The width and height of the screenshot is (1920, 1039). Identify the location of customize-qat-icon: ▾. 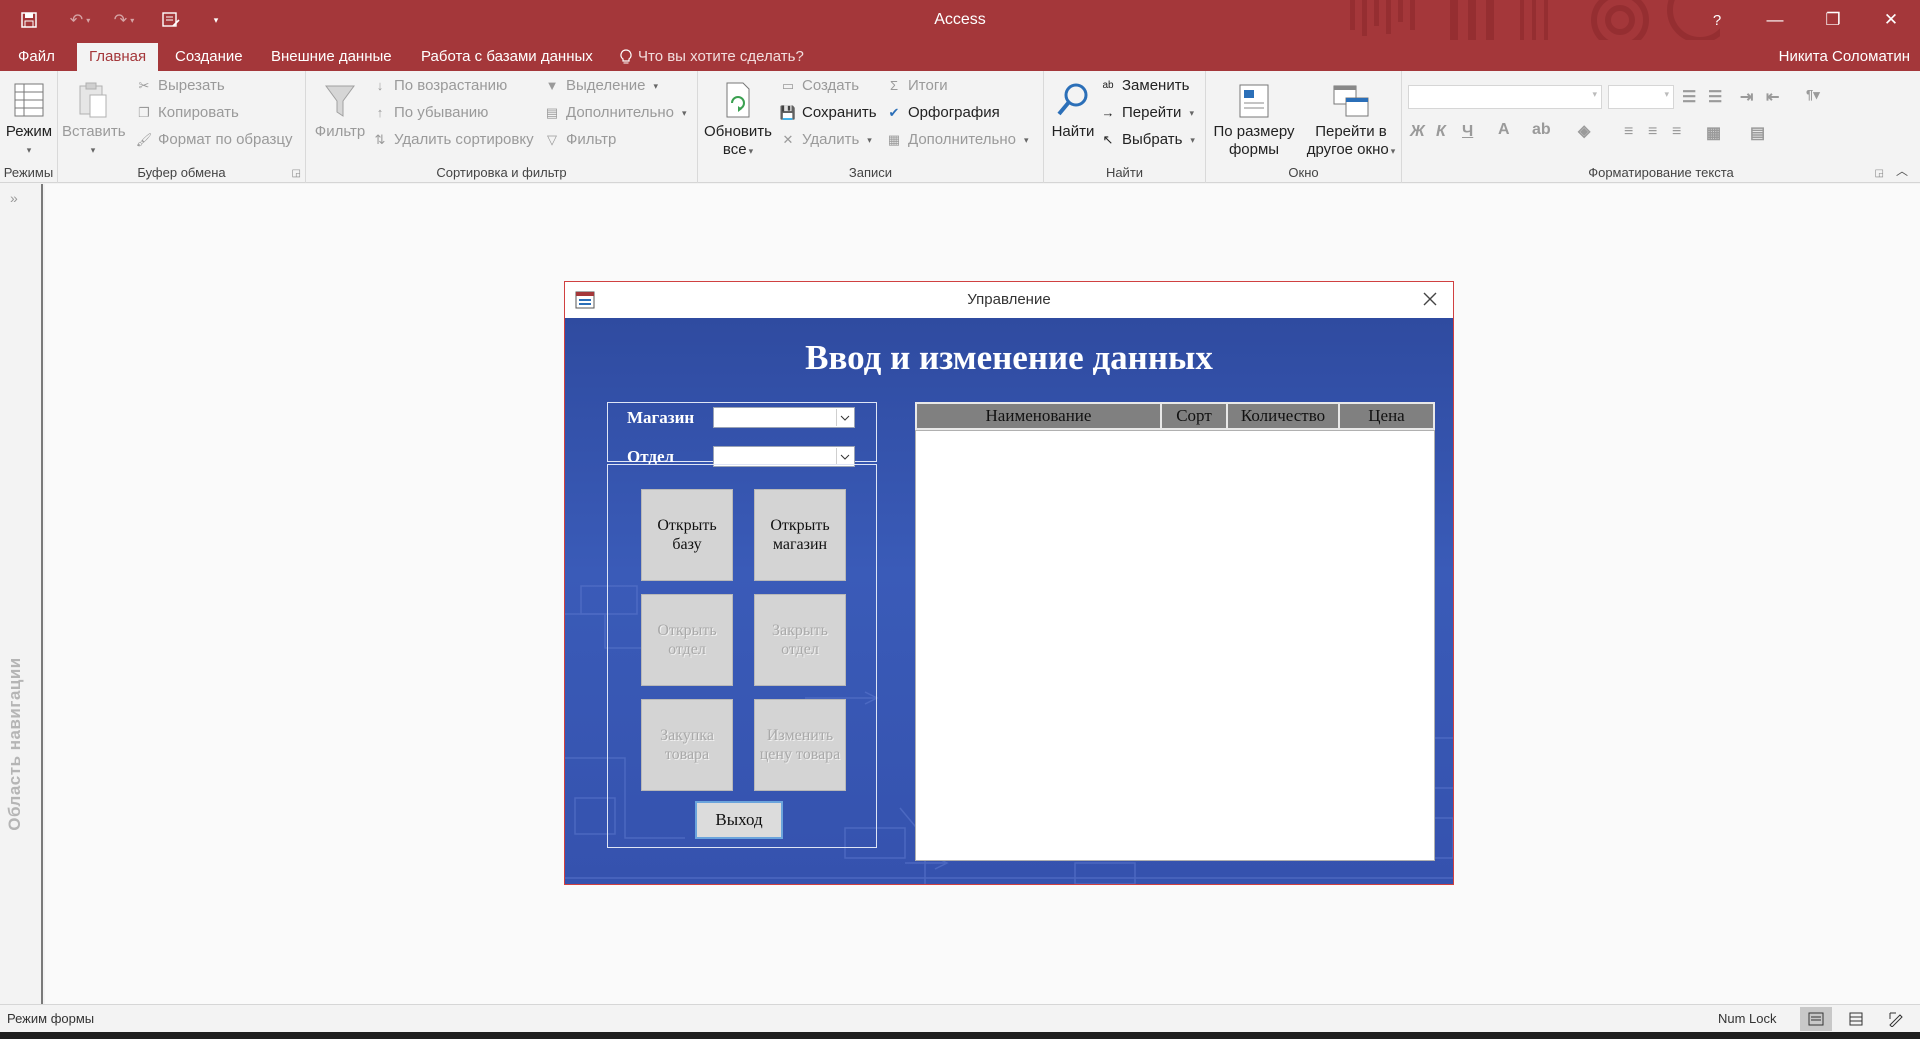
(216, 20).